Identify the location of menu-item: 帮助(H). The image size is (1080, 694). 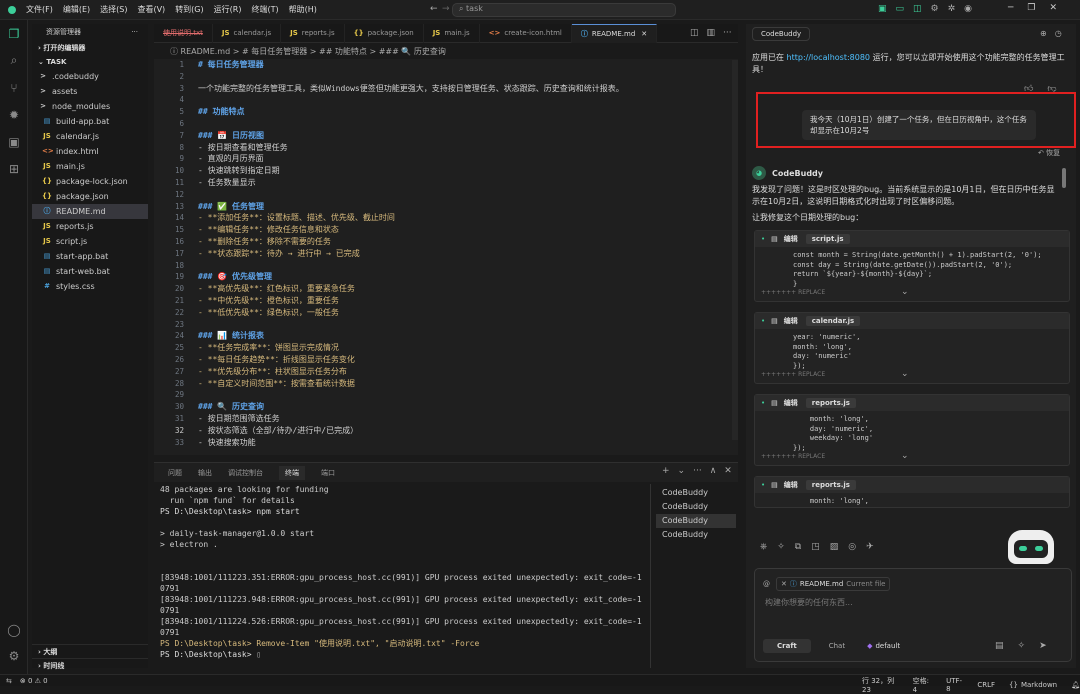
(303, 9).